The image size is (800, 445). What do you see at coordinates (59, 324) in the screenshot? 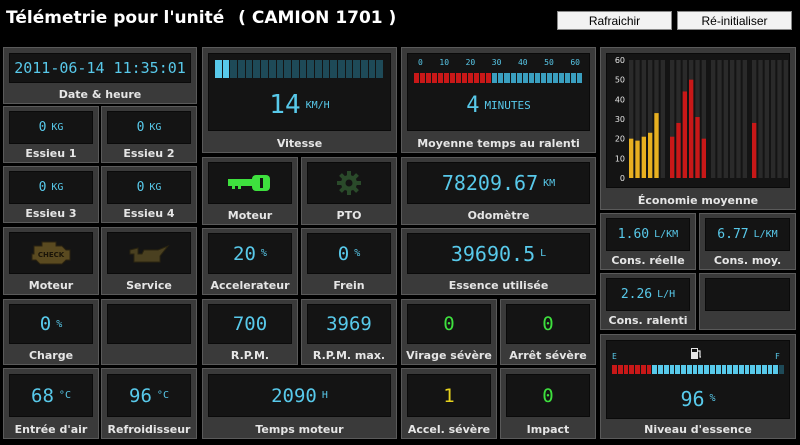
I see `charge-unit: %` at bounding box center [59, 324].